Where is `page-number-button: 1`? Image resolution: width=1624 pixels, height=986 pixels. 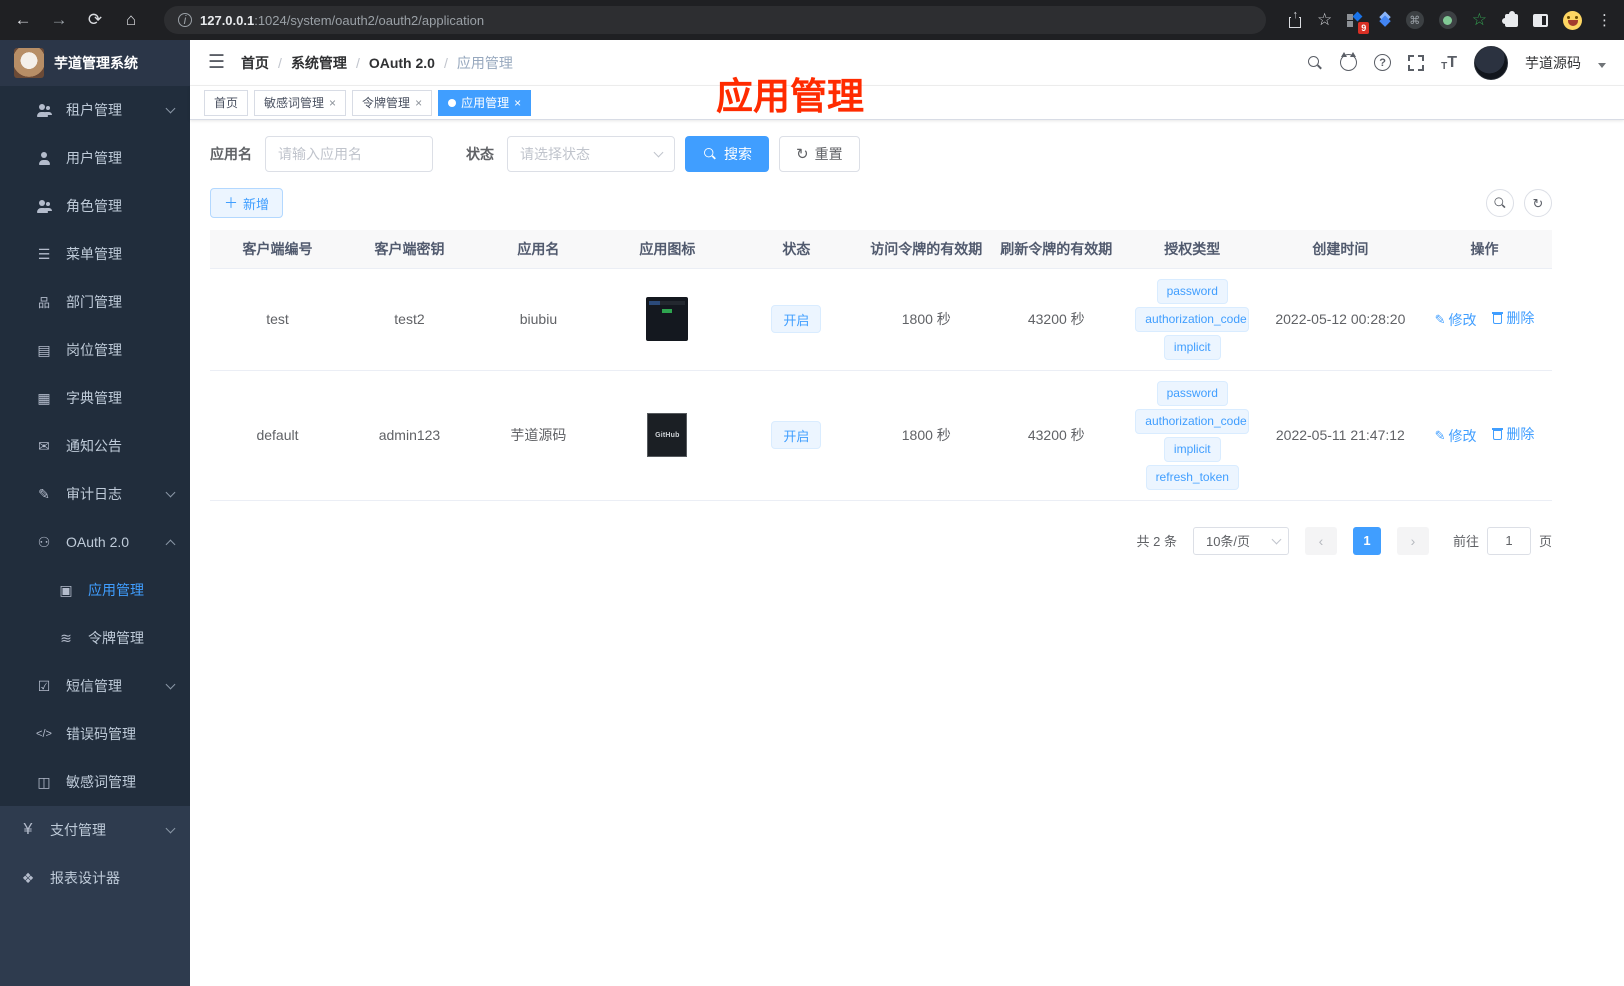
page-number-button: 1 is located at coordinates (1366, 540).